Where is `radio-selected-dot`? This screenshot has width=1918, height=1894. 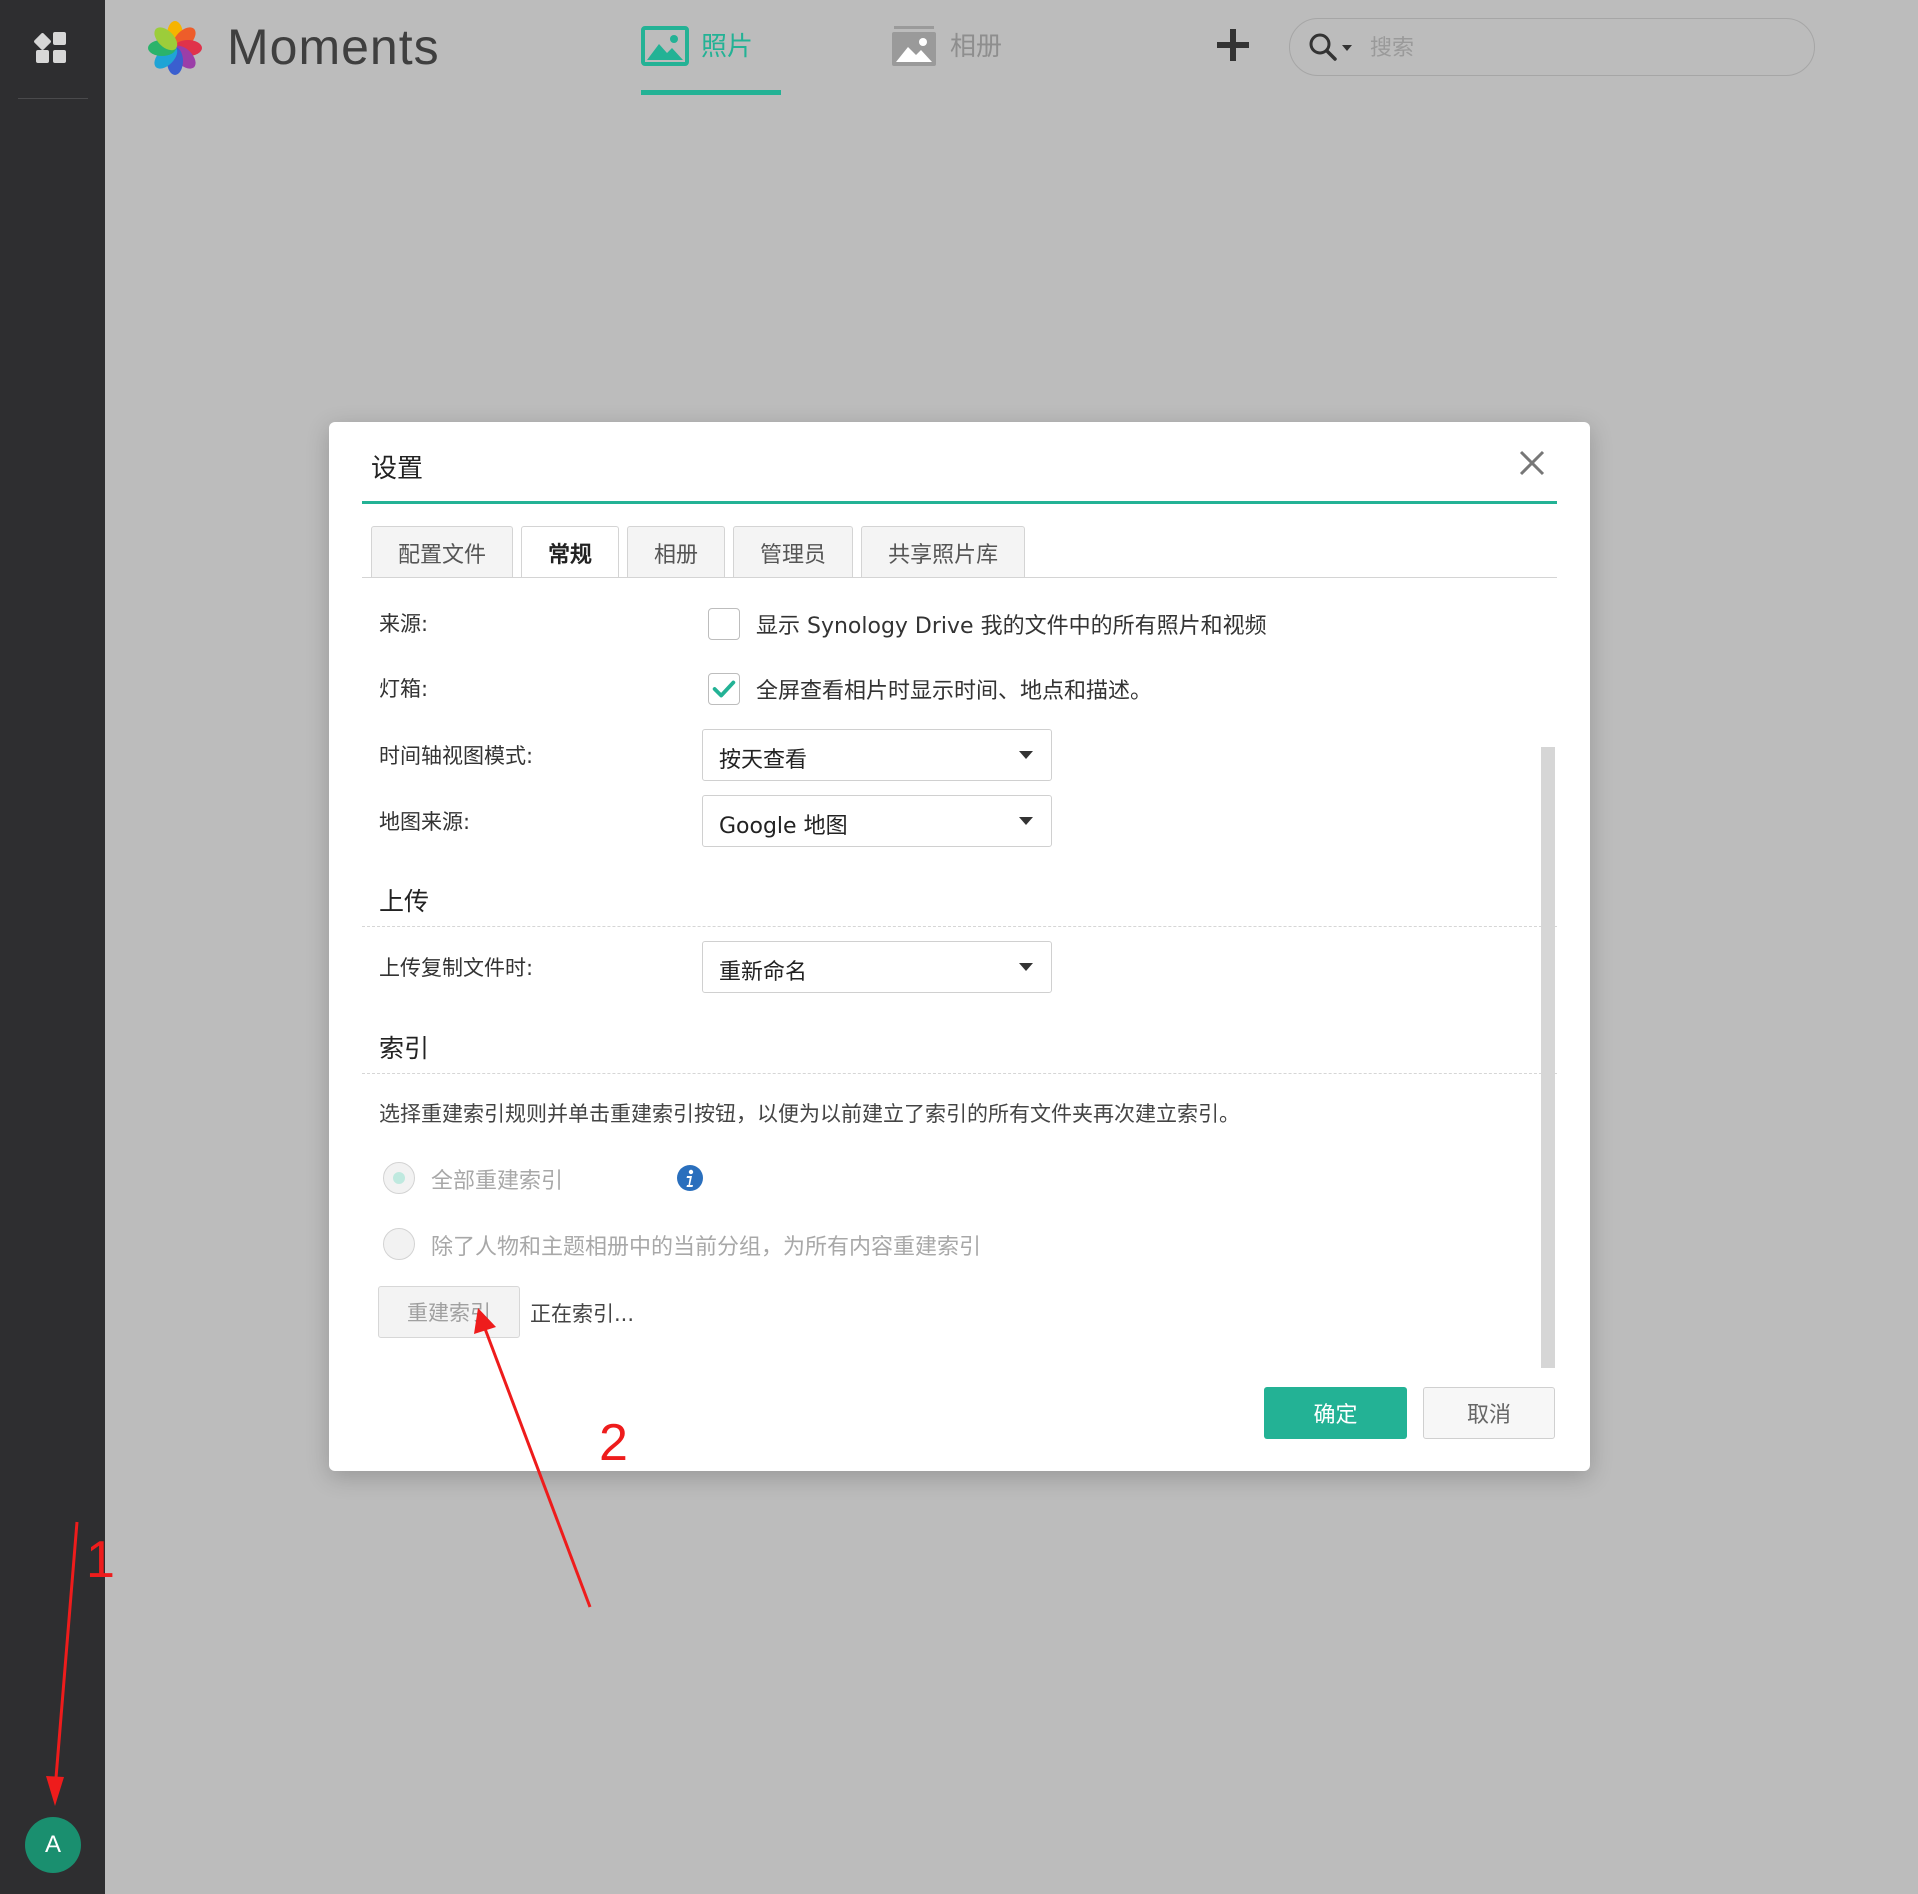
radio-selected-dot is located at coordinates (399, 1178).